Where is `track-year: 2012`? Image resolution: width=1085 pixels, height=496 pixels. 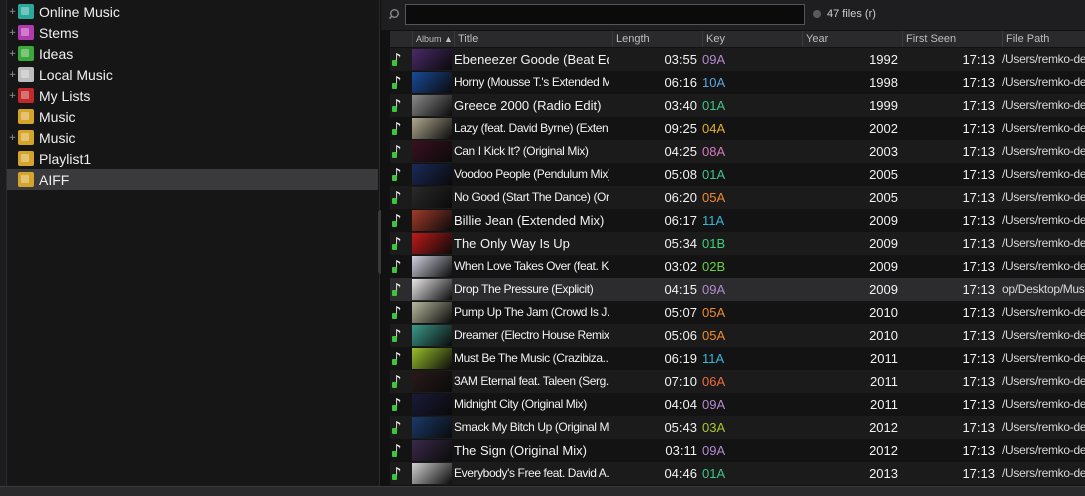 track-year: 2012 is located at coordinates (883, 427).